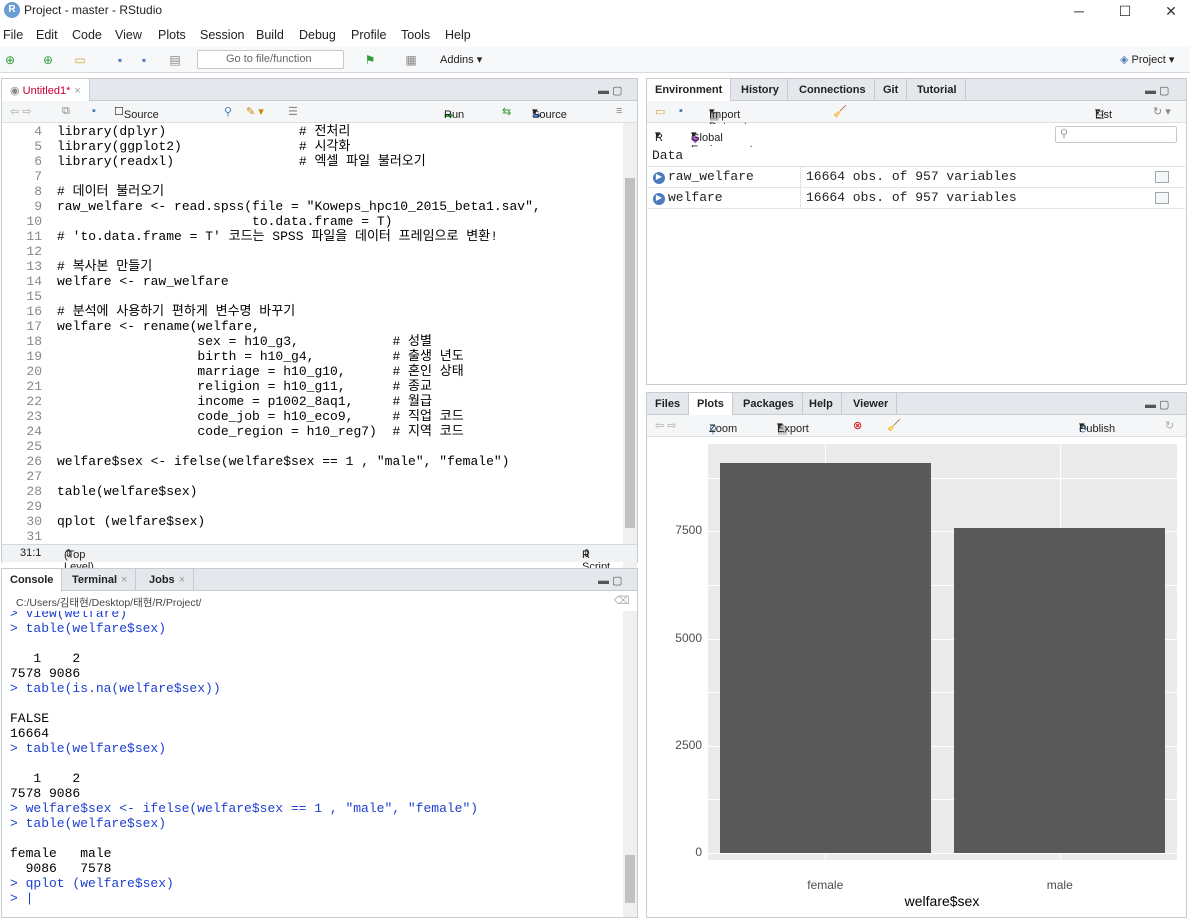  Describe the element at coordinates (596, 560) in the screenshot. I see `file-type-selector: R Script ⇕` at that location.